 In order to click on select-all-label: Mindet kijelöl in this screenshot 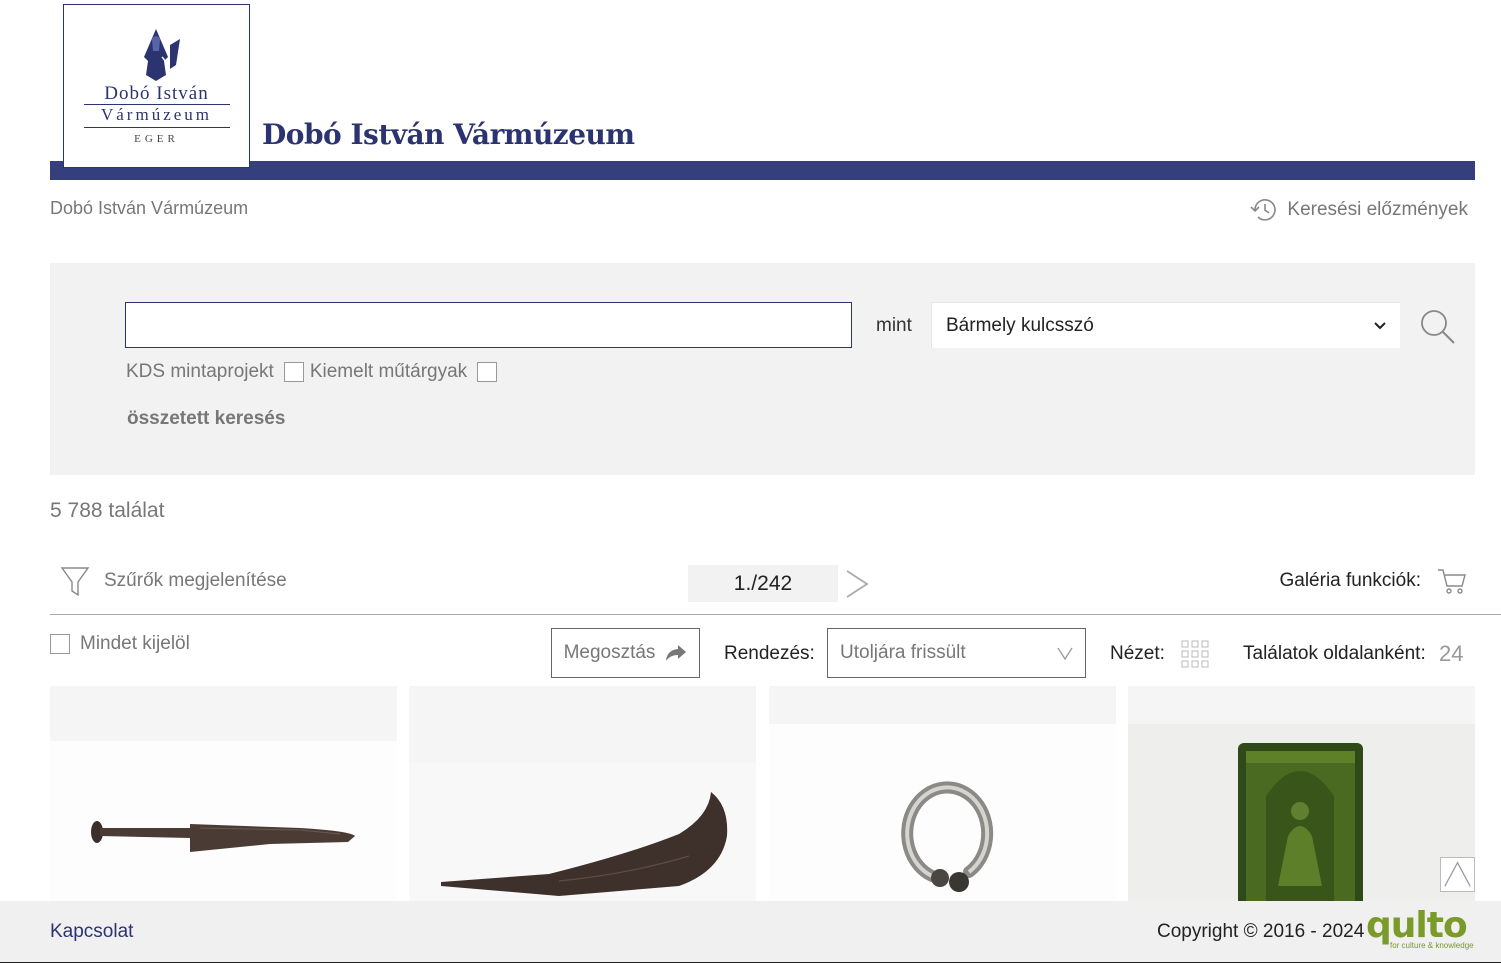, I will do `click(135, 643)`.